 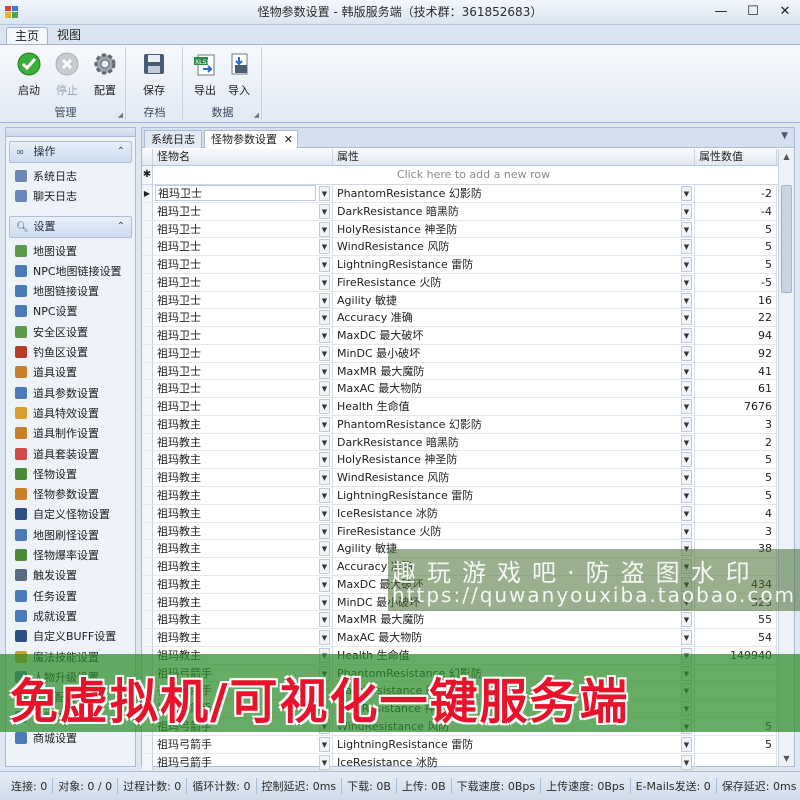 I want to click on export-button: XLSX 导出, so click(x=205, y=74).